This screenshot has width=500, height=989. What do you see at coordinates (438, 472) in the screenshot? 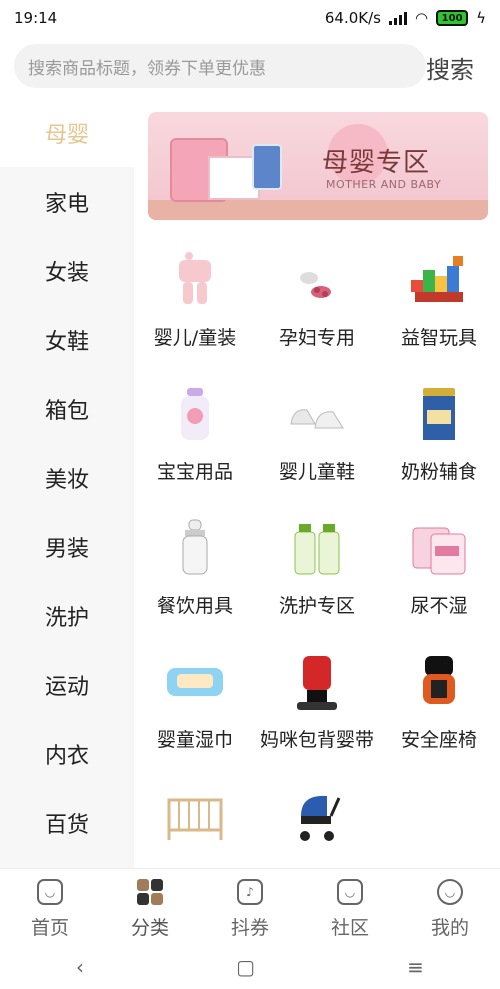
I see `grid-item-label: 奶粉辅食` at bounding box center [438, 472].